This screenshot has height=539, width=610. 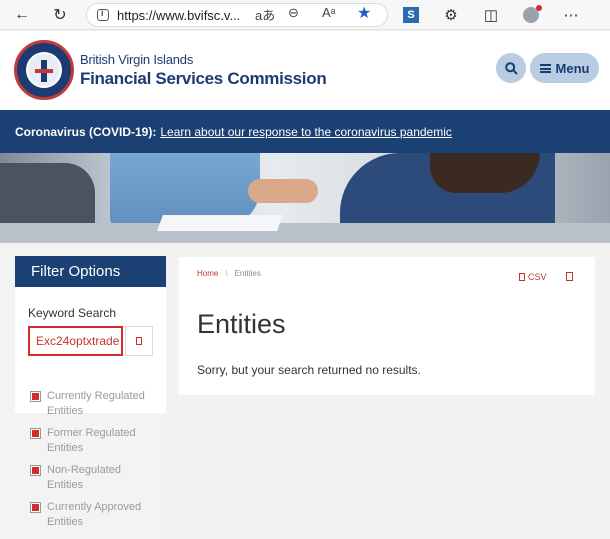 I want to click on csv-icon, so click(x=522, y=277).